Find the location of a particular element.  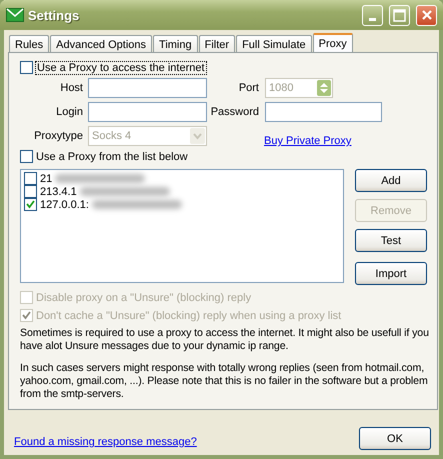

list-item-text: 21 is located at coordinates (46, 178).